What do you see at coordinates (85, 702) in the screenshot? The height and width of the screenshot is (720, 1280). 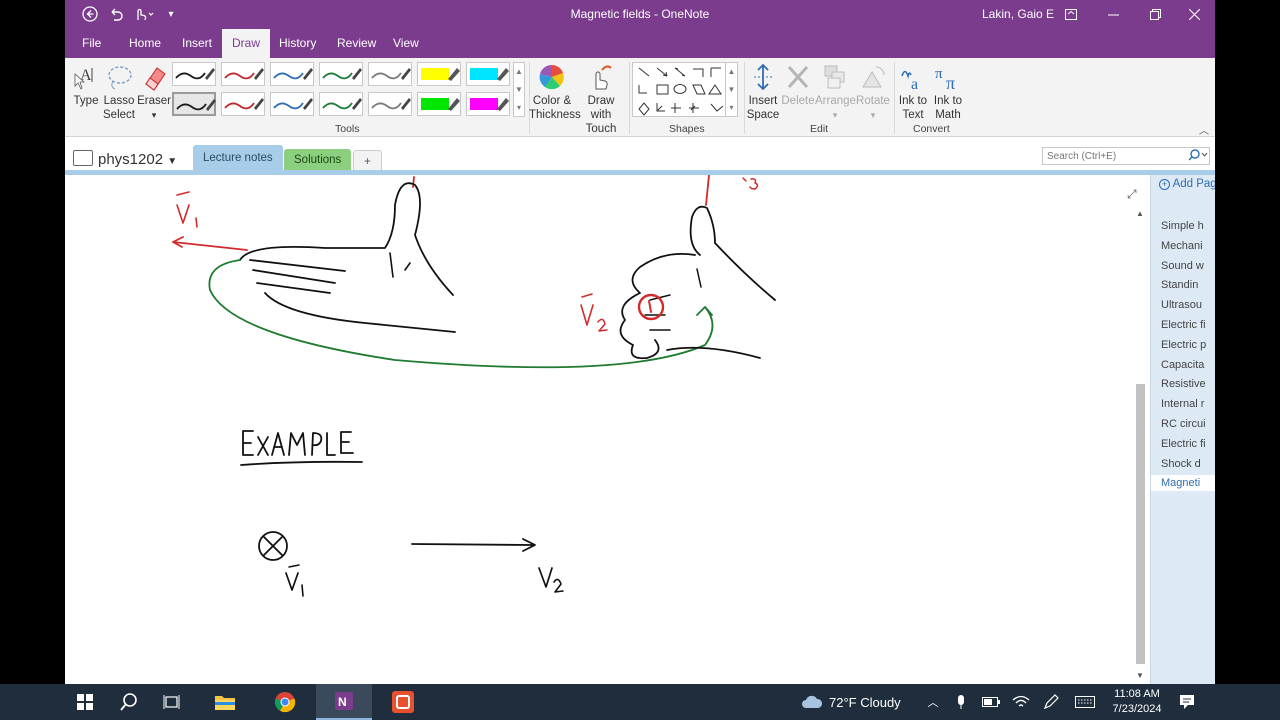 I see `windows-start-icon` at bounding box center [85, 702].